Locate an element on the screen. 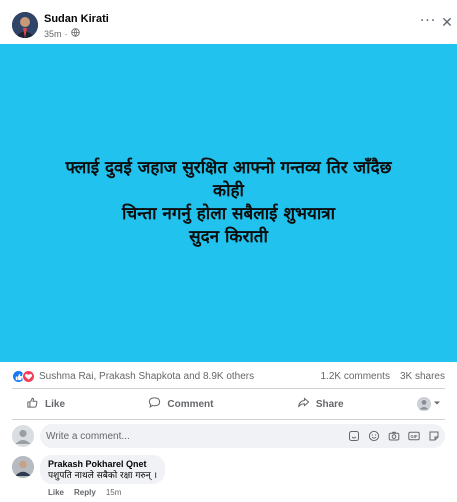 The image size is (457, 502). author-avatar is located at coordinates (25, 25).